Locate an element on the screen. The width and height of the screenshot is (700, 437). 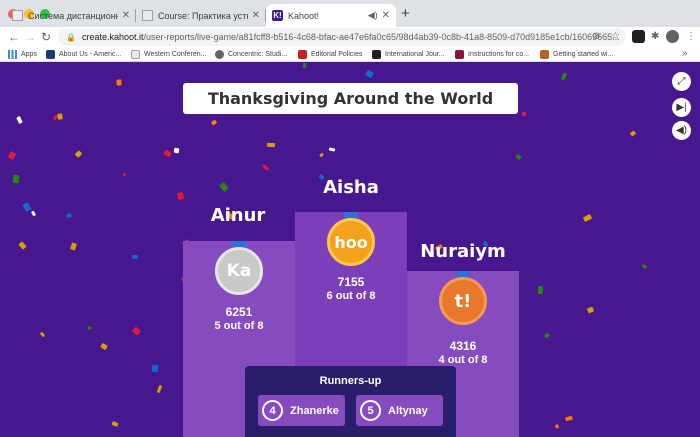
kahoot-icon: K! is located at coordinates (277, 15).